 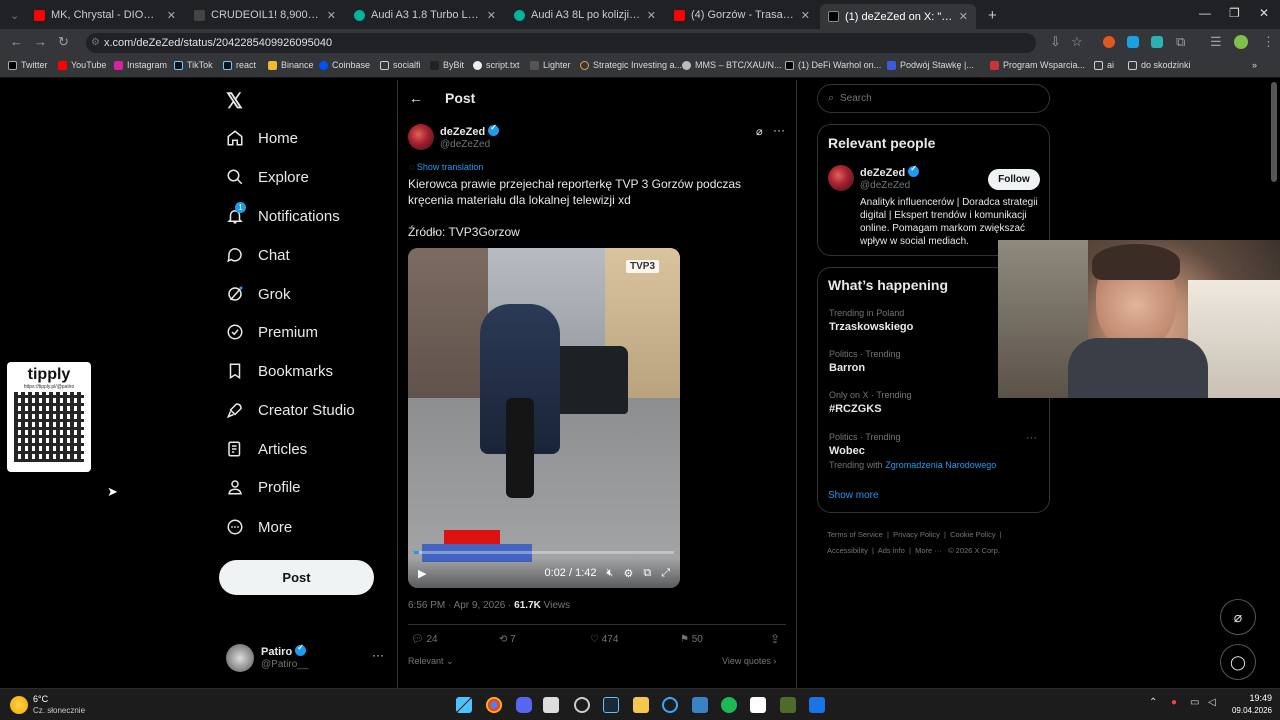 What do you see at coordinates (550, 65) in the screenshot?
I see `bookmark-lighter: Lighter` at bounding box center [550, 65].